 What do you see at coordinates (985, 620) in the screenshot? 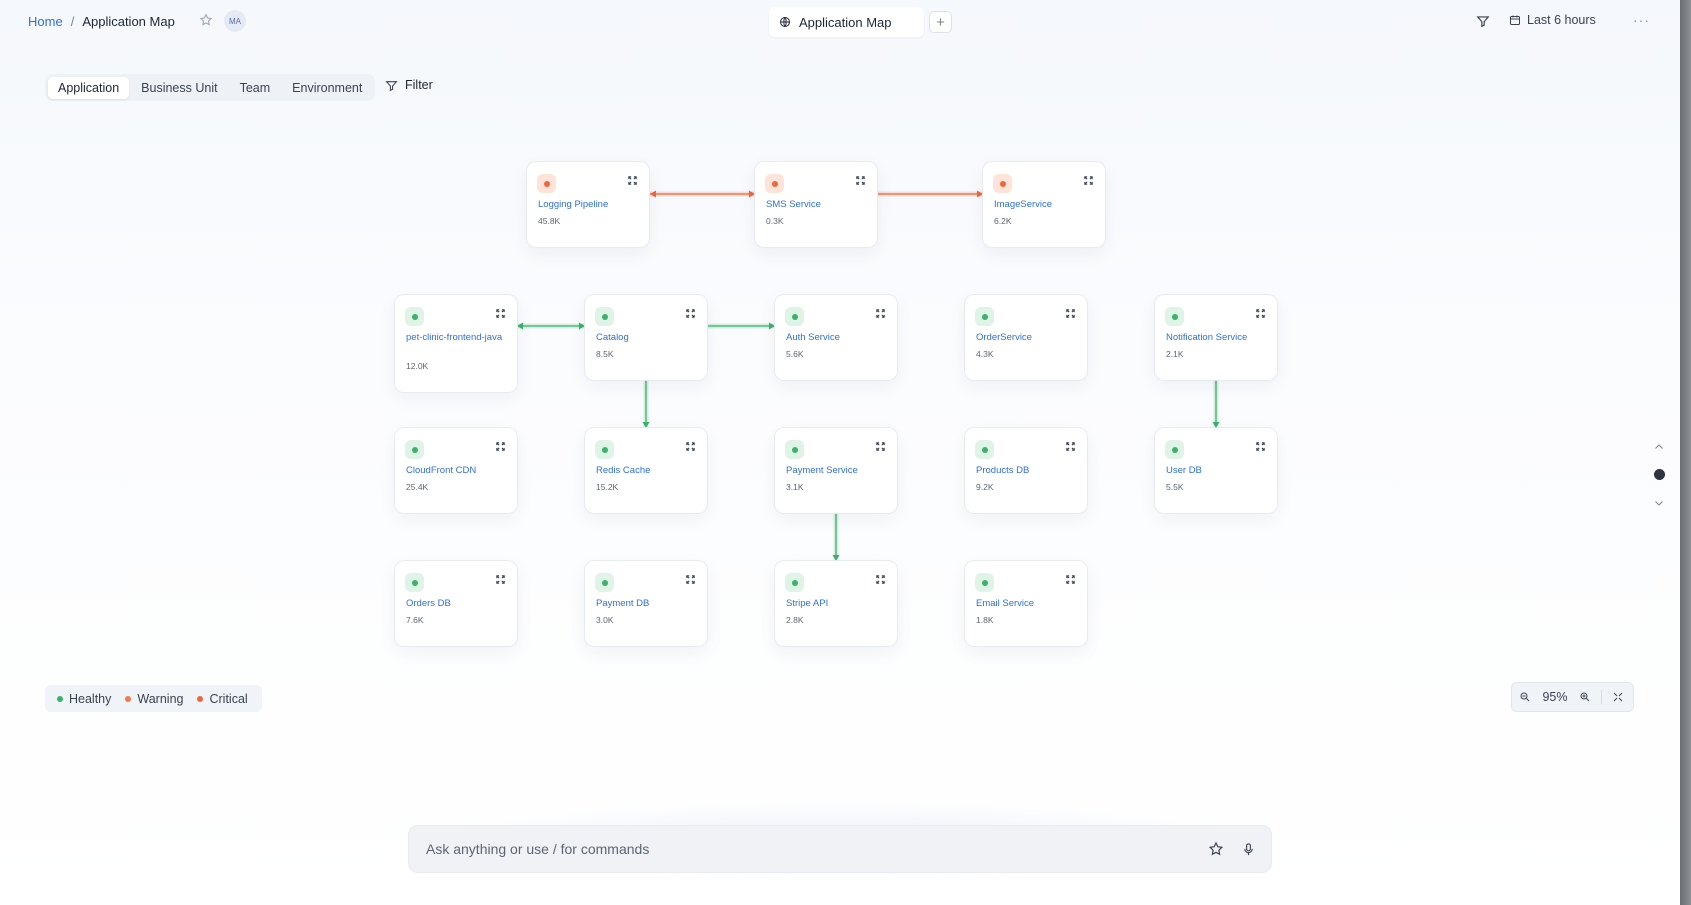
I see `service-request-count: 1.8K` at bounding box center [985, 620].